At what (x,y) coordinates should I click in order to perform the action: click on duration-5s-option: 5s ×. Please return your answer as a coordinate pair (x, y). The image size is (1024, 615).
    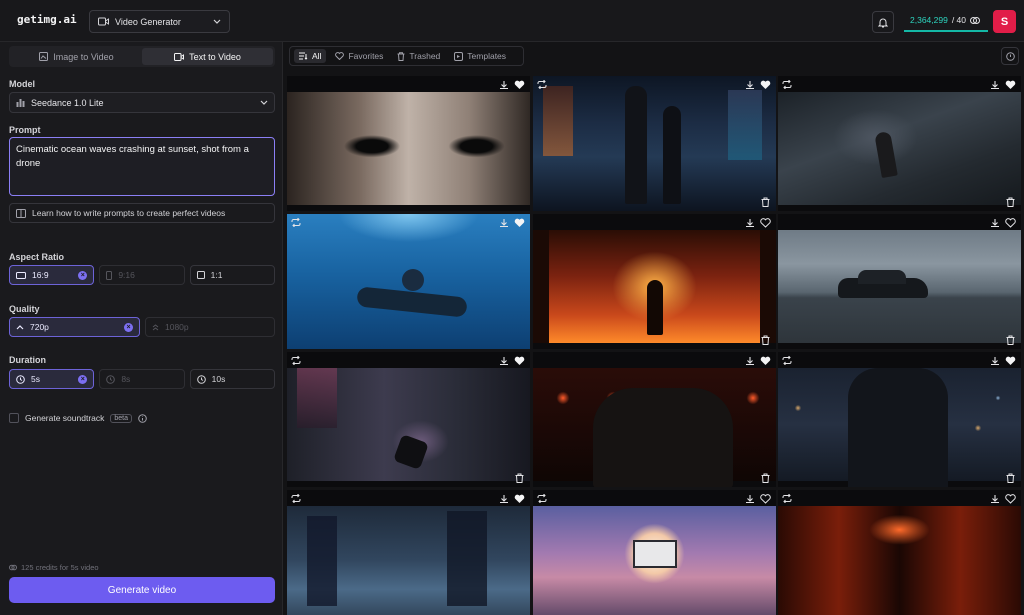
    Looking at the image, I should click on (52, 379).